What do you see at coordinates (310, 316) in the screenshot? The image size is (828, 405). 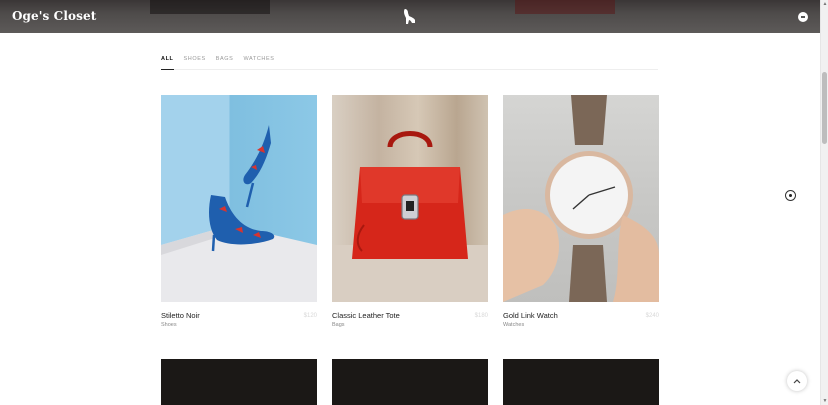 I see `product-price: $120` at bounding box center [310, 316].